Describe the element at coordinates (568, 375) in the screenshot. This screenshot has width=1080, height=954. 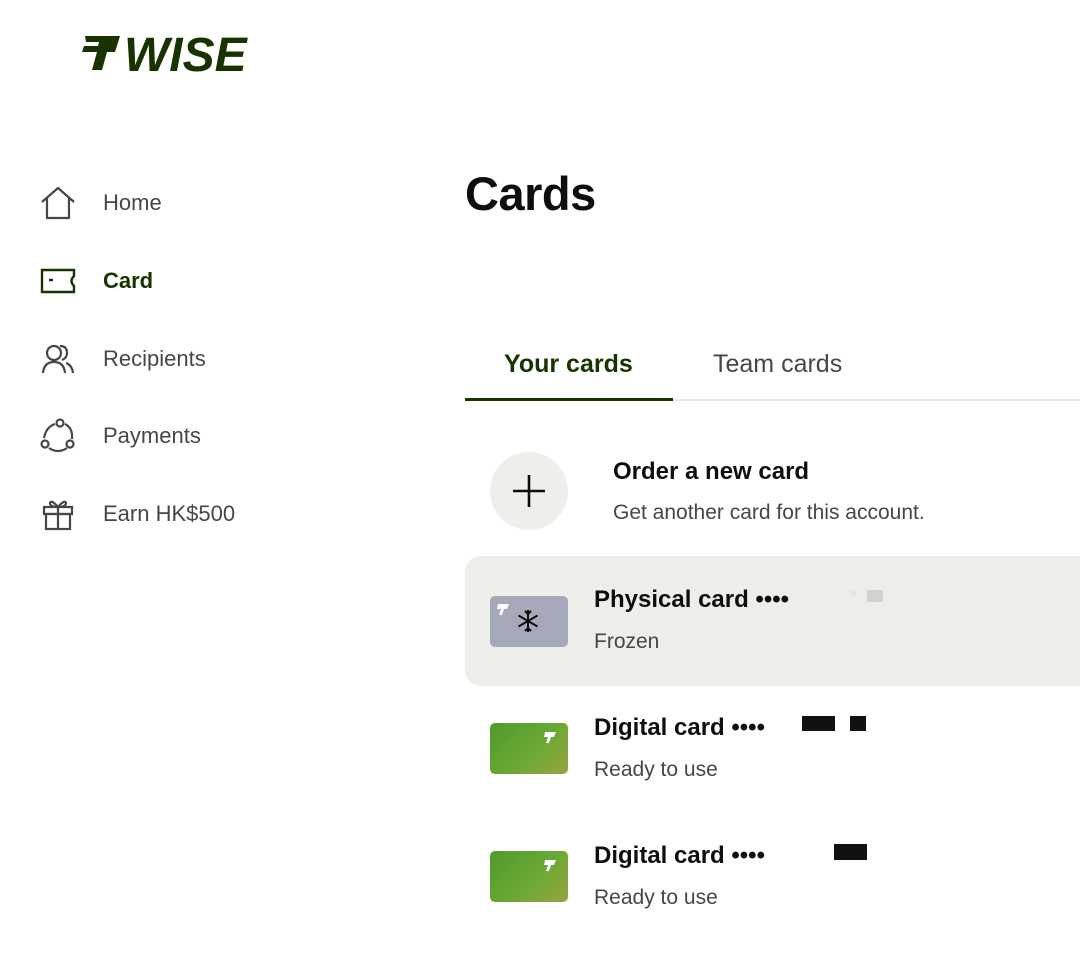
I see `tab-your-cards: Your cards` at that location.